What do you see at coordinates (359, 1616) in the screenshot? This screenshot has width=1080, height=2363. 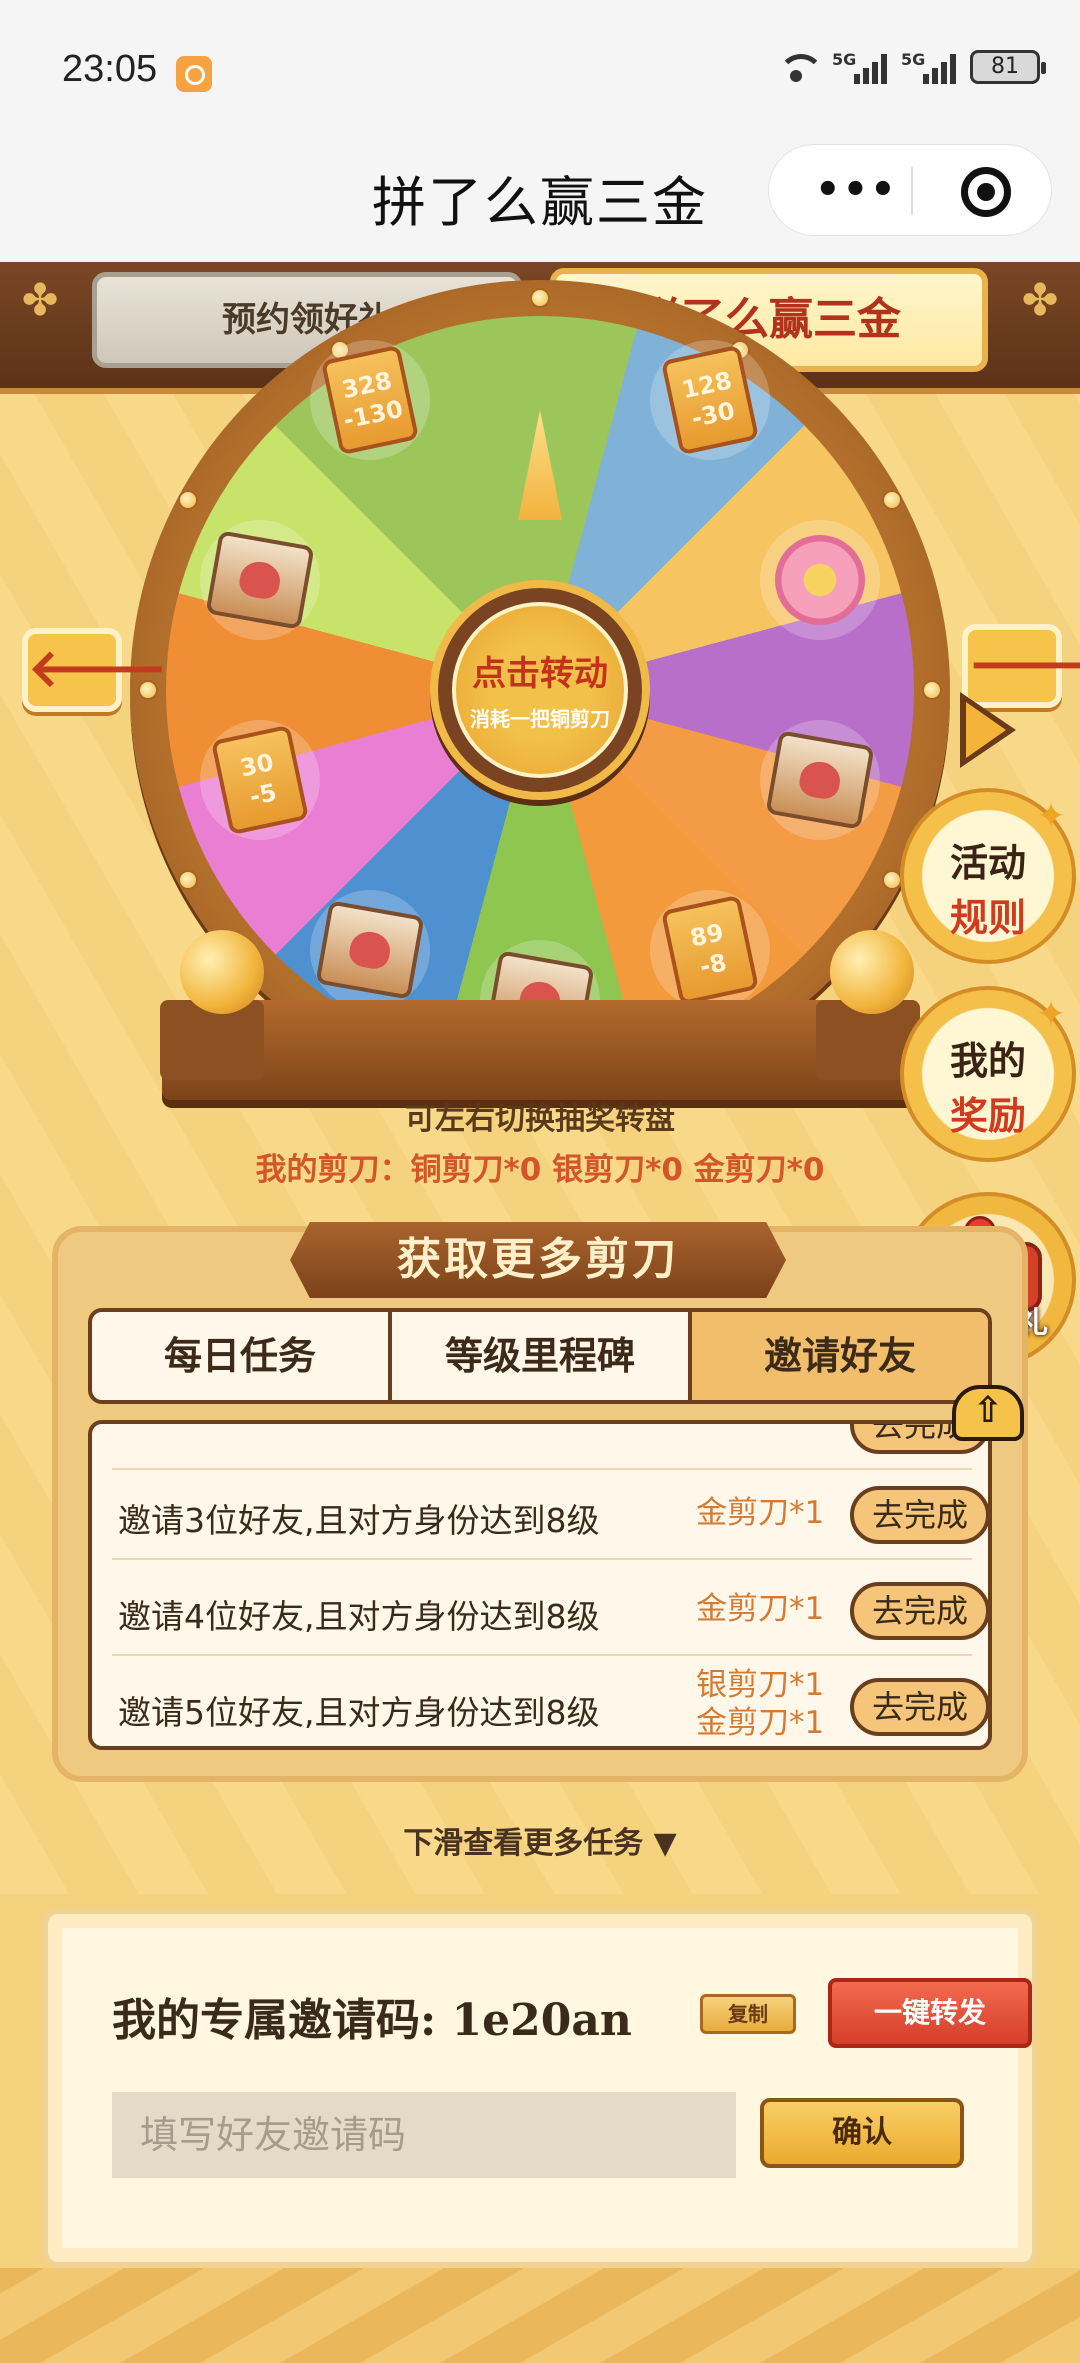 I see `task-description: 邀请4位好友,且对方身份达到8级` at bounding box center [359, 1616].